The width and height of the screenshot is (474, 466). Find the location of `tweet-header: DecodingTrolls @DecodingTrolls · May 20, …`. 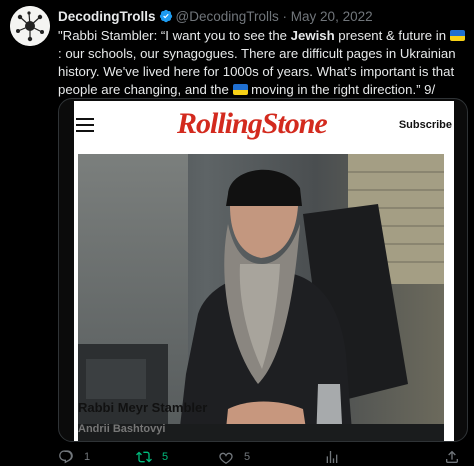

tweet-header: DecodingTrolls @DecodingTrolls · May 20, … is located at coordinates (215, 17).